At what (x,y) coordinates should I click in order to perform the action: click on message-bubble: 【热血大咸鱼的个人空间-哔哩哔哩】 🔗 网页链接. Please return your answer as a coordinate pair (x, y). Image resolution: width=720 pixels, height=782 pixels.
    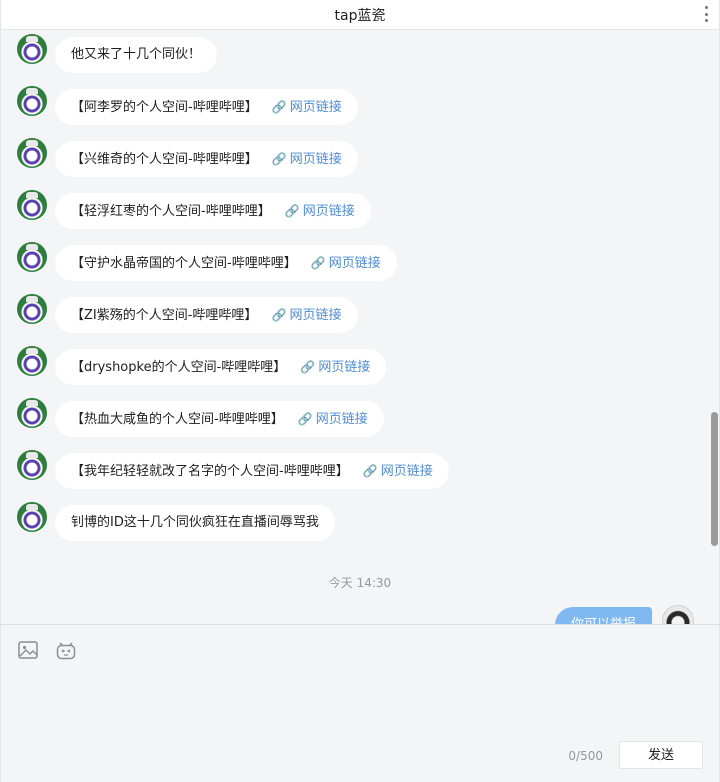
    Looking at the image, I should click on (219, 419).